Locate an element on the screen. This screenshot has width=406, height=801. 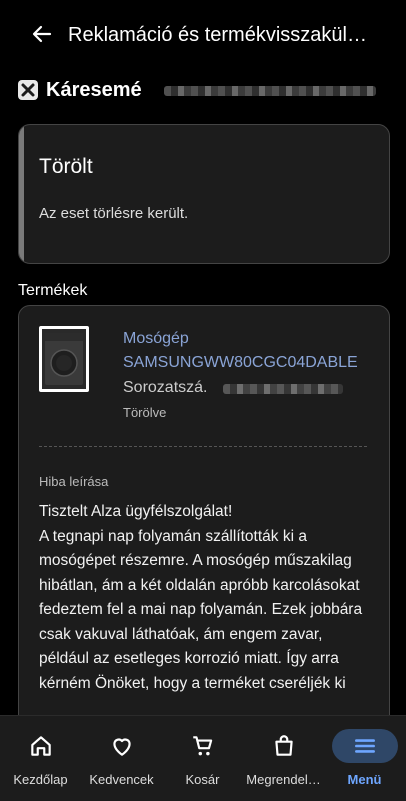
nav-item-menu: Menü is located at coordinates (364, 758).